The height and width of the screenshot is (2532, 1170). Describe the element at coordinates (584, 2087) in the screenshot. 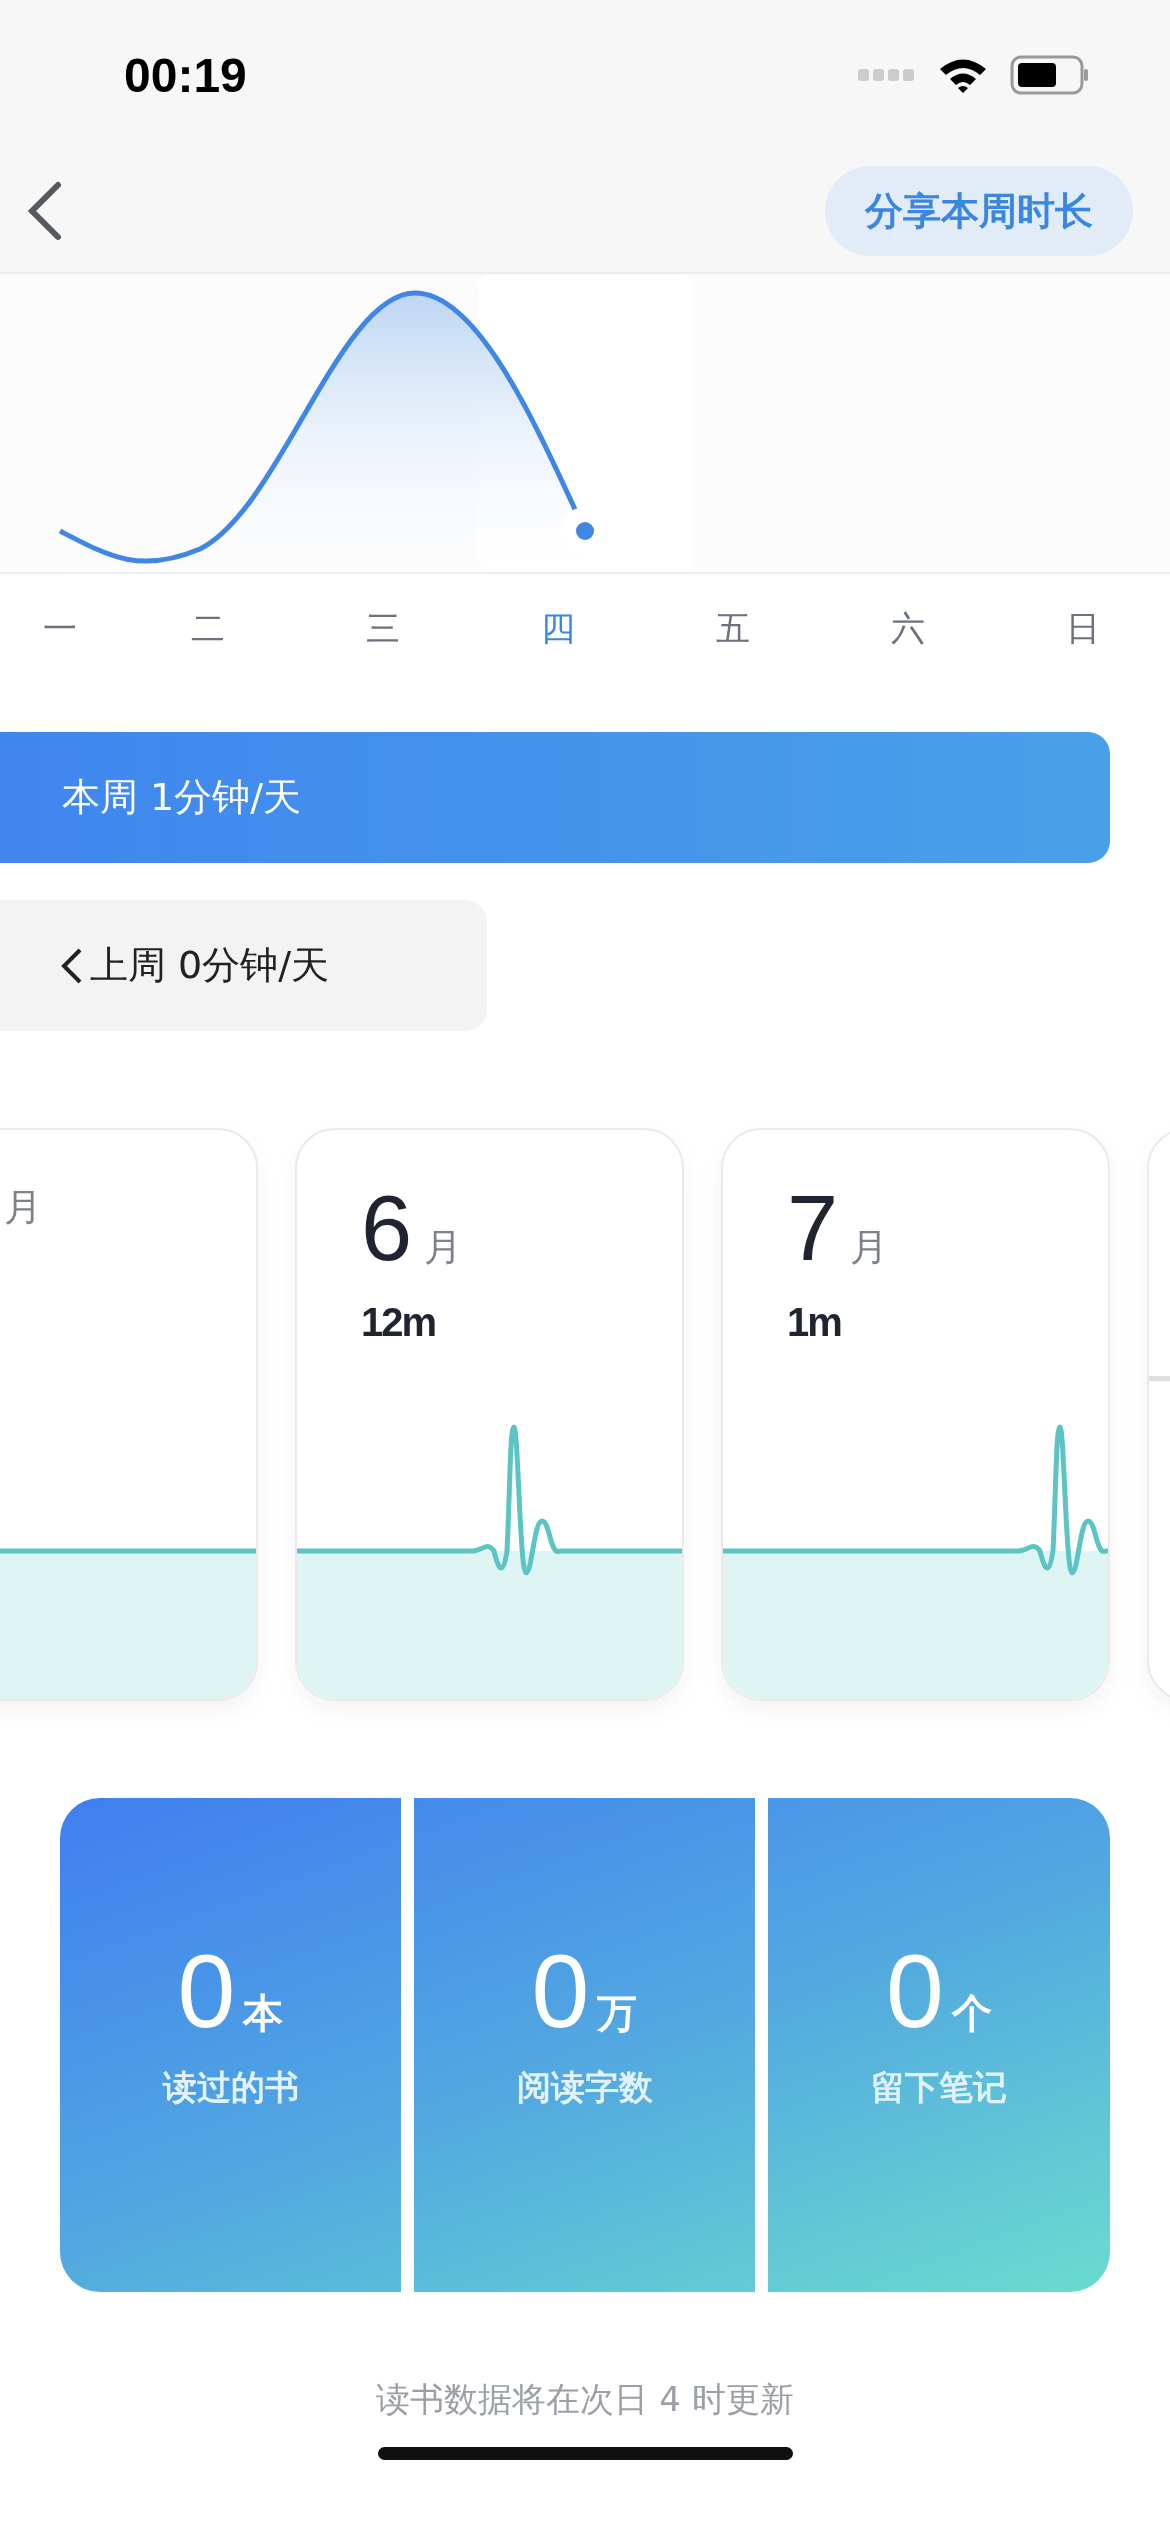

I see `stat-label: 阅读字数` at that location.